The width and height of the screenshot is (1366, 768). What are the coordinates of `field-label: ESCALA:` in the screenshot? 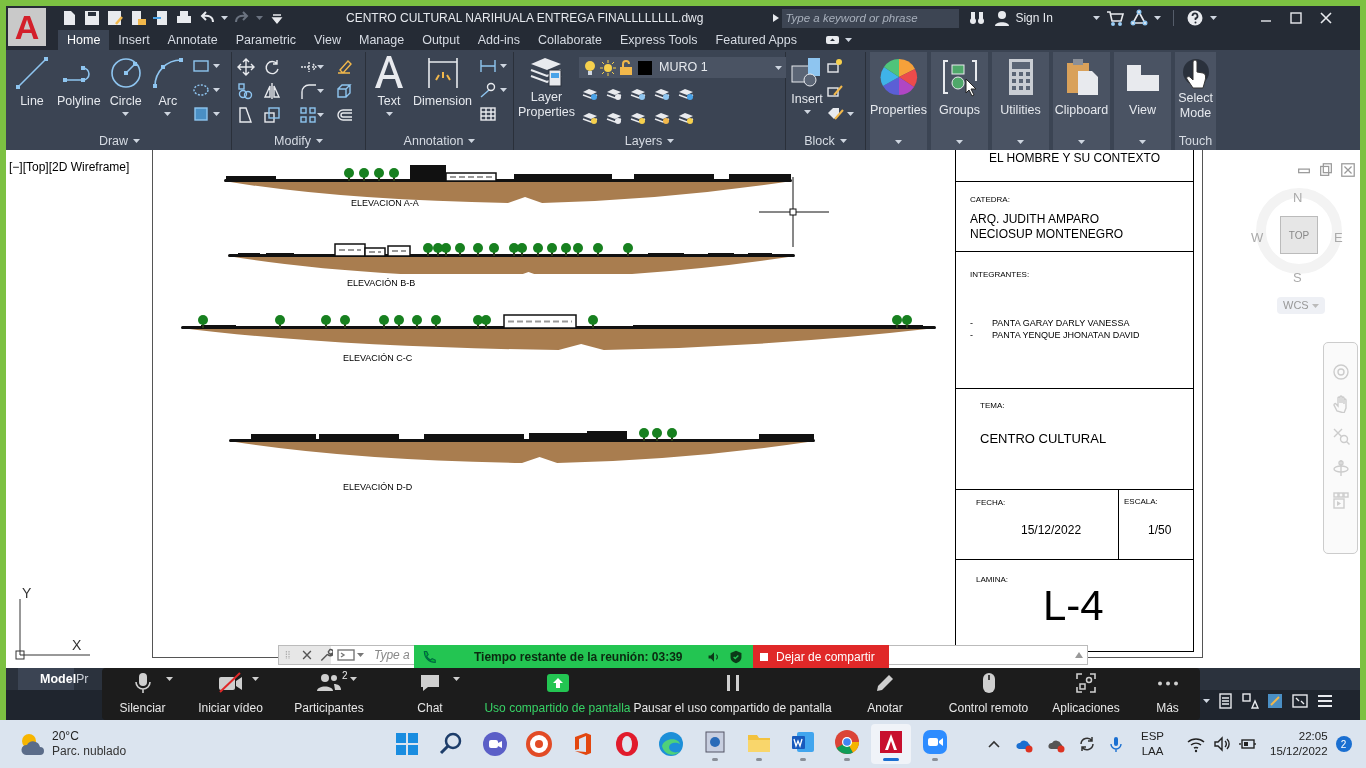 It's located at (1141, 502).